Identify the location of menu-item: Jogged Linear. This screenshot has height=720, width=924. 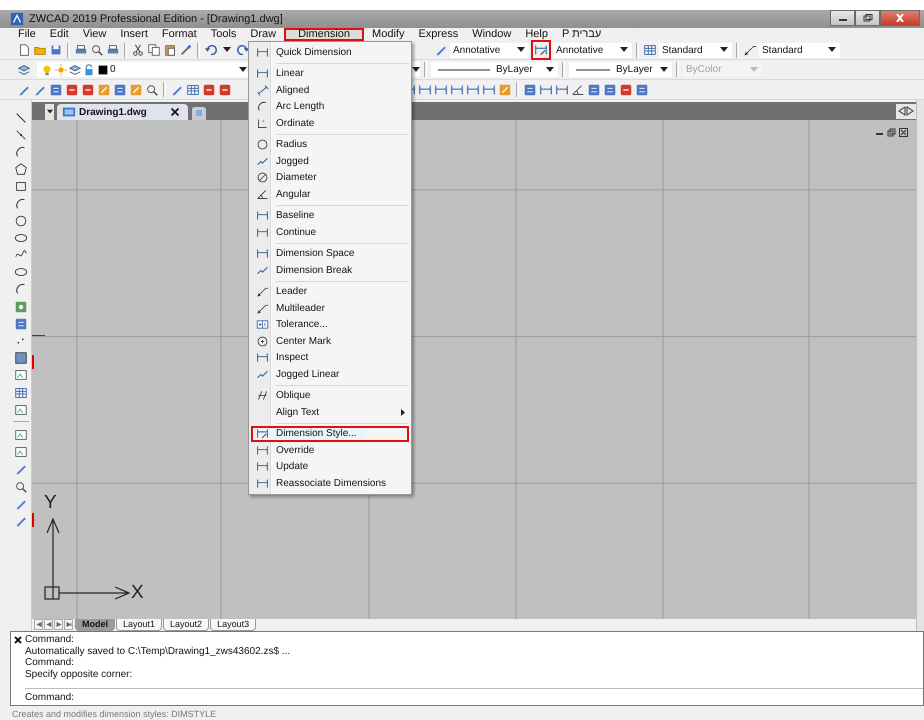
(330, 374).